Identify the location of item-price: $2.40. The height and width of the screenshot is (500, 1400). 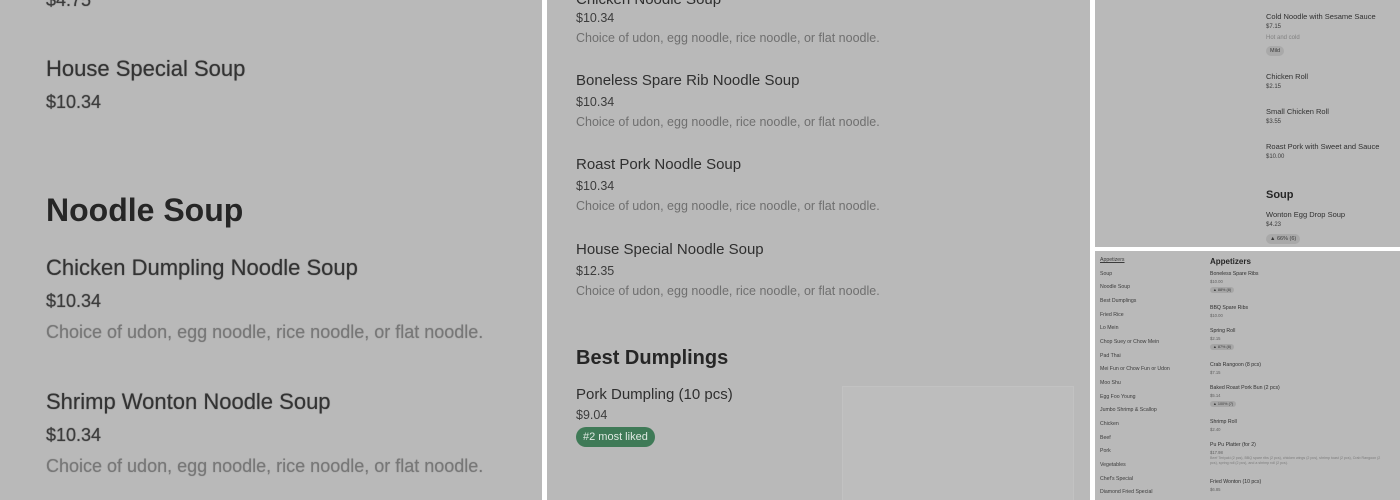
(1215, 429).